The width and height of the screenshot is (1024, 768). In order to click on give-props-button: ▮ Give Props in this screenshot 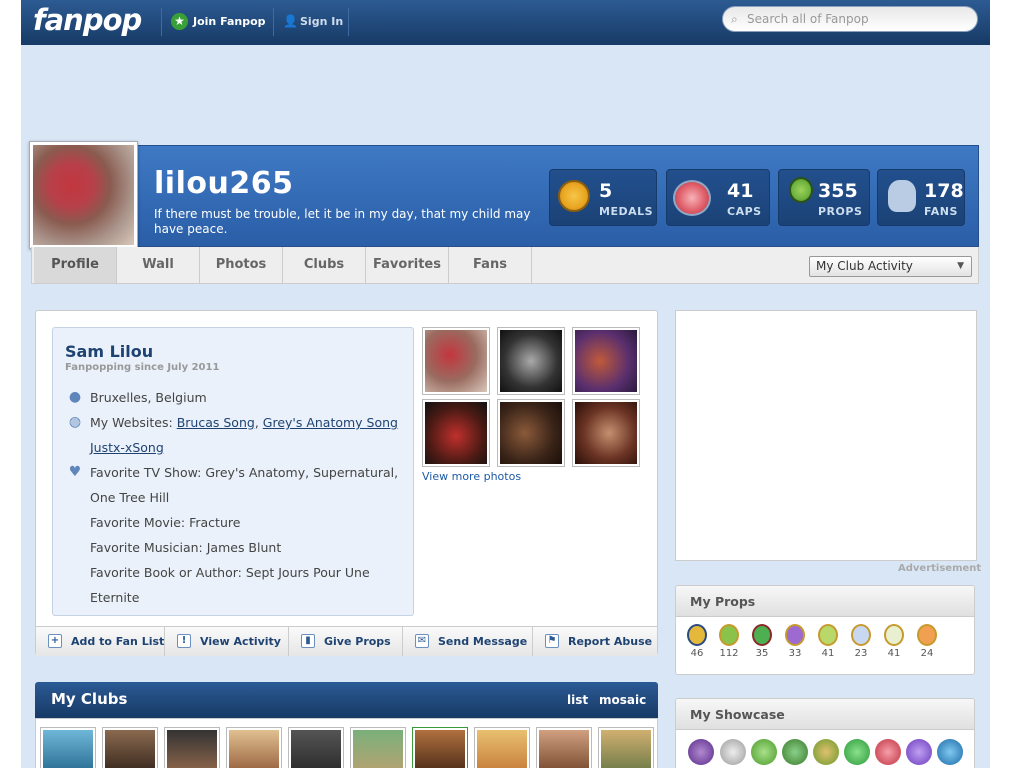, I will do `click(346, 641)`.